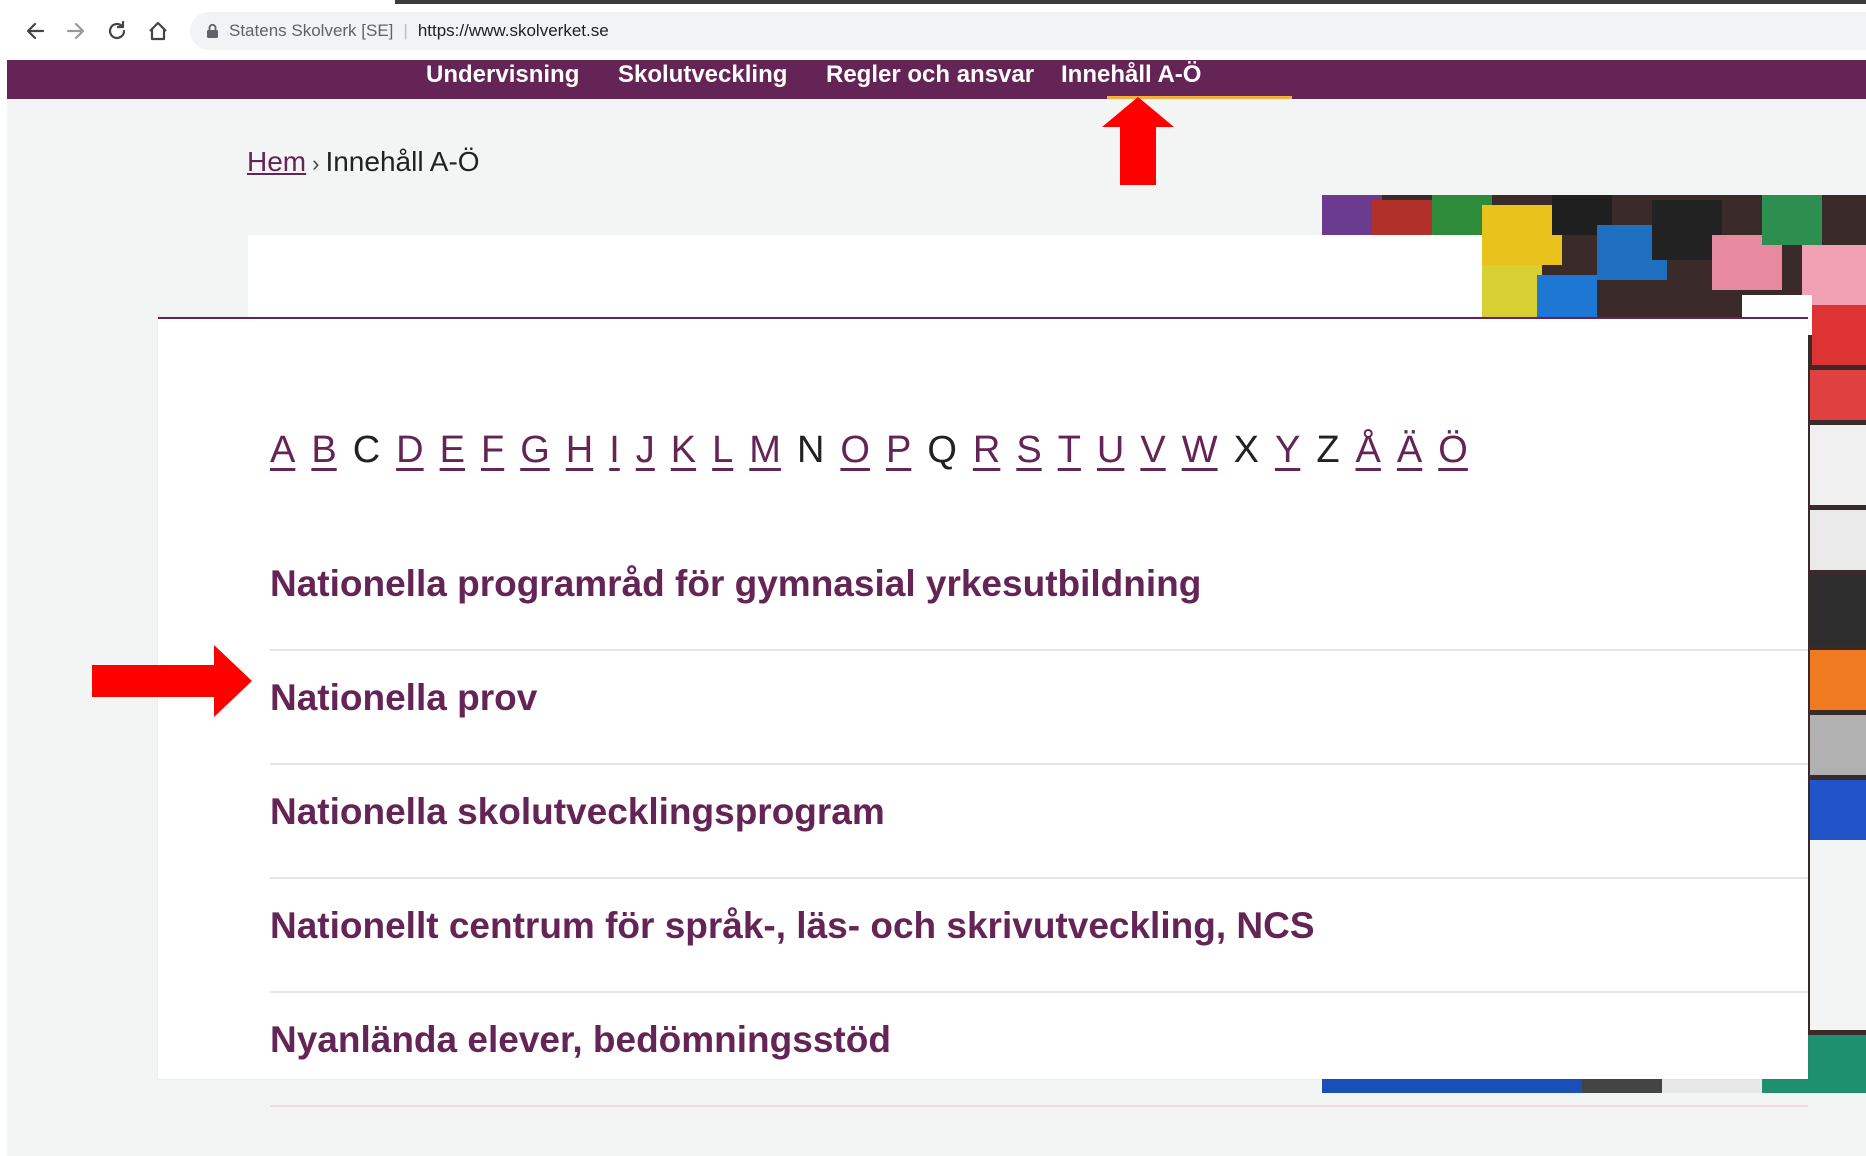 The image size is (1866, 1156). What do you see at coordinates (366, 450) in the screenshot?
I see `alphabet-letter-c: C` at bounding box center [366, 450].